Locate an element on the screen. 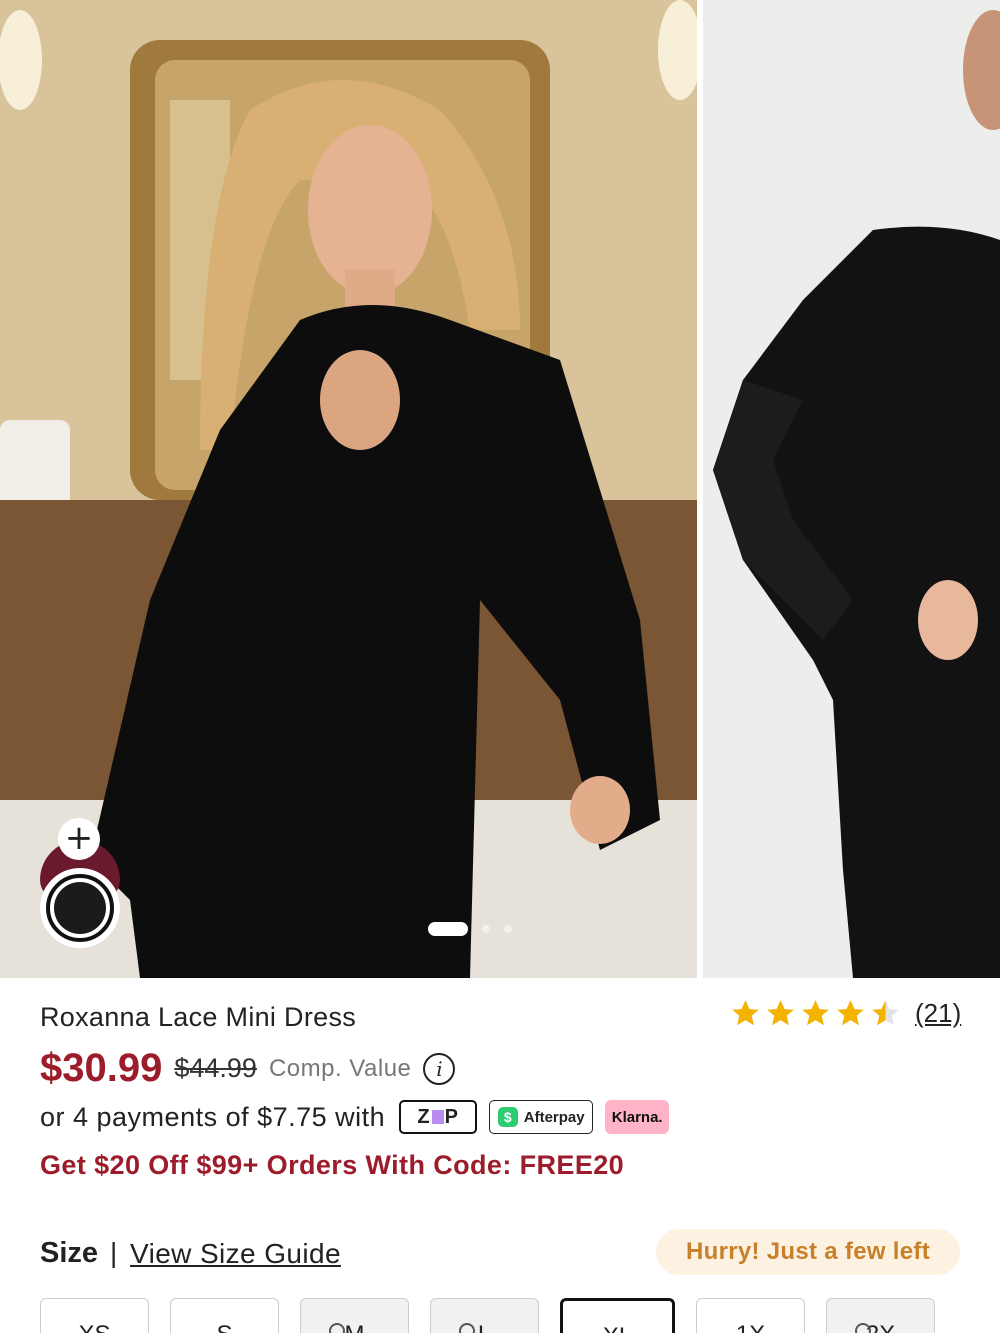  size-option-label: L is located at coordinates (484, 1327).